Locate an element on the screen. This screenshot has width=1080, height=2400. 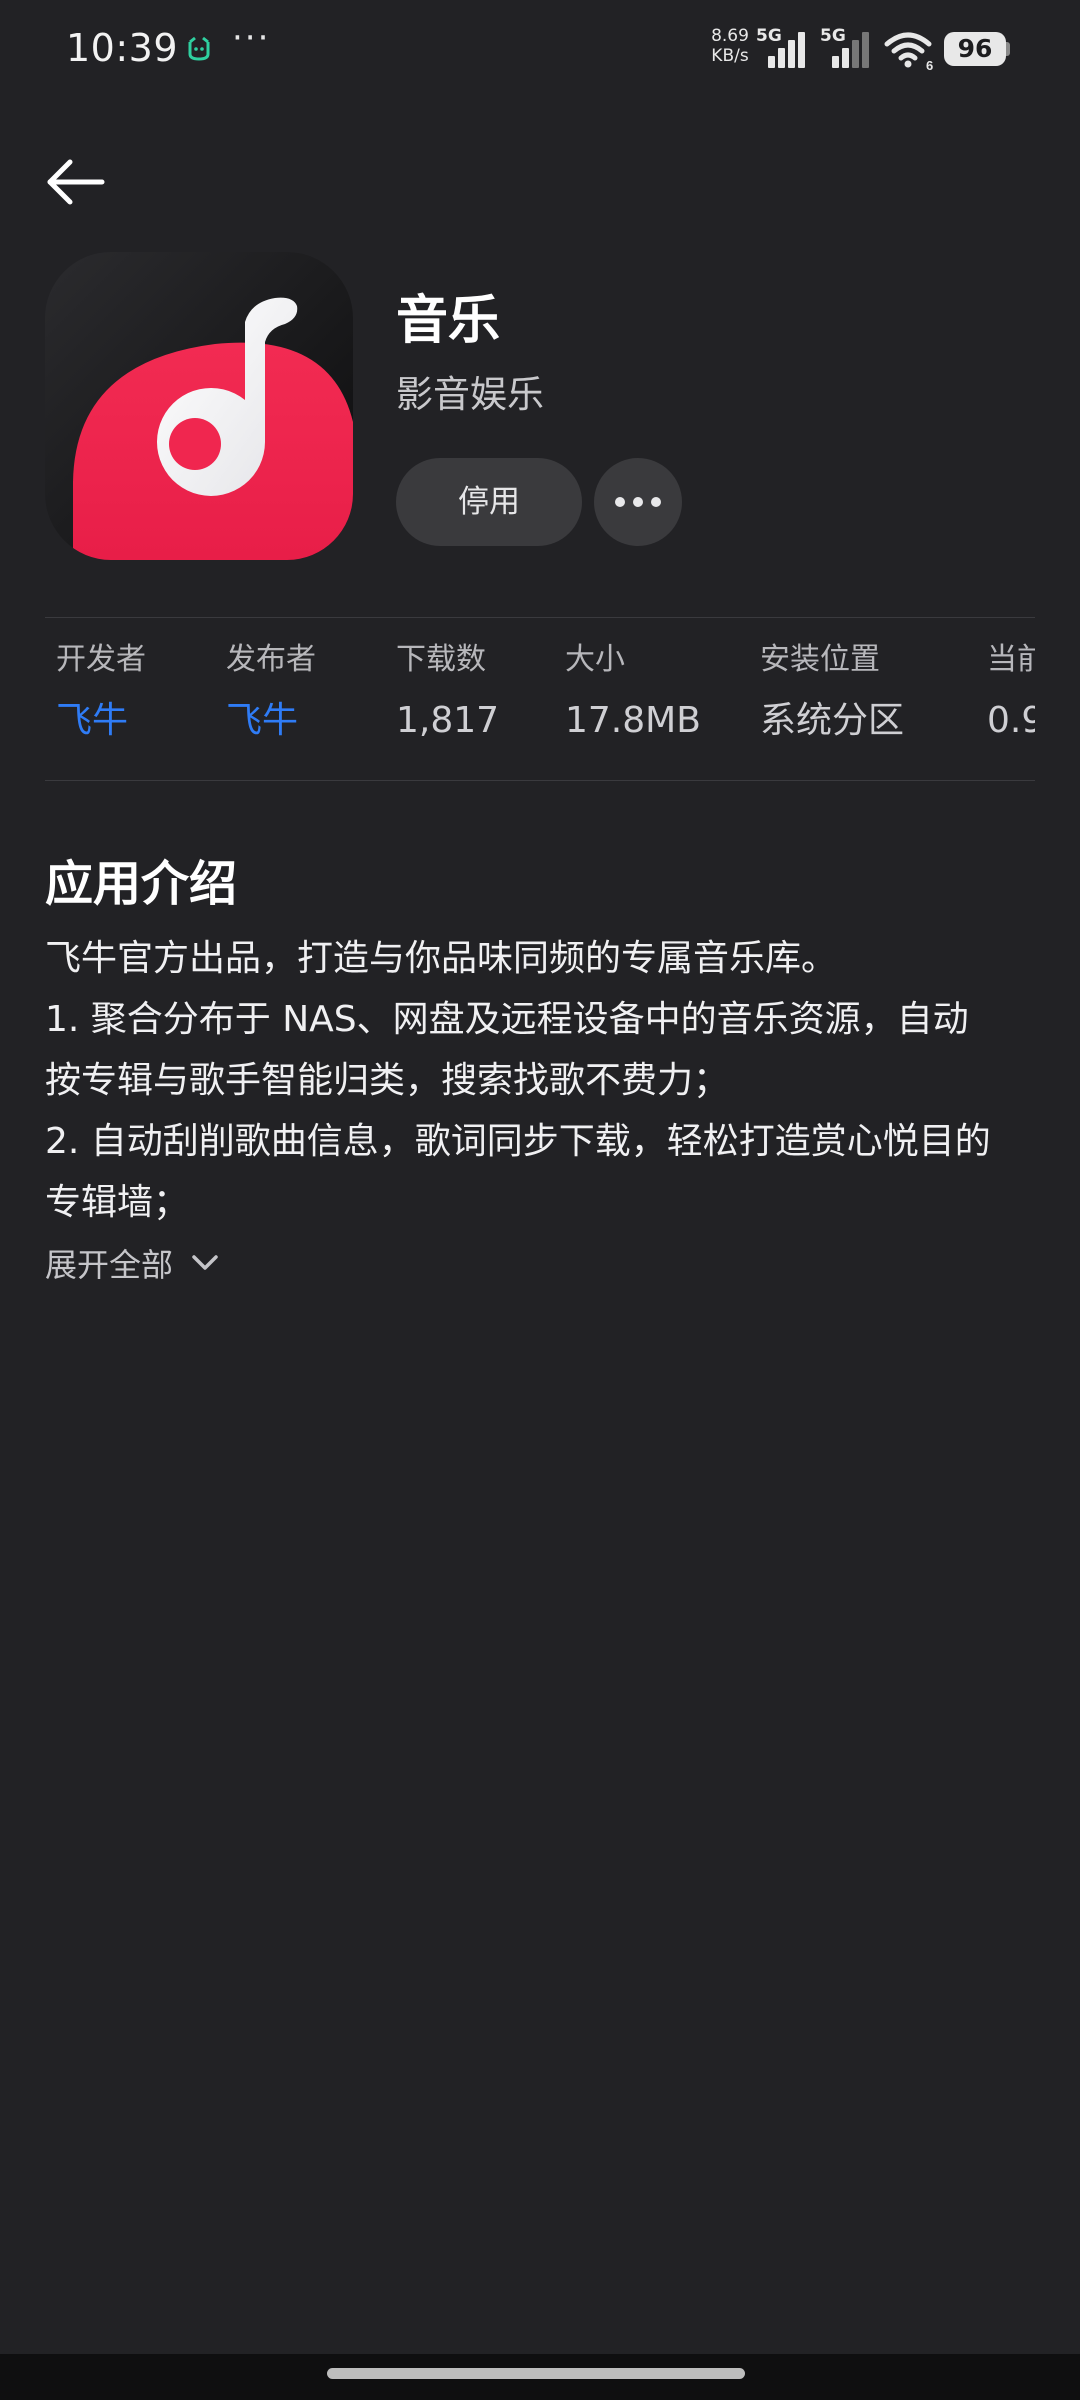
battery-icon: 96 is located at coordinates (975, 49).